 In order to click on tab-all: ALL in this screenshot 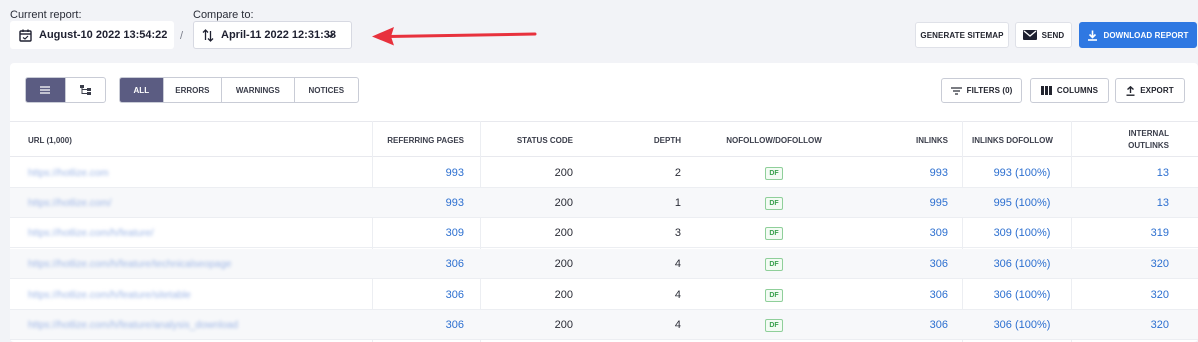, I will do `click(142, 90)`.